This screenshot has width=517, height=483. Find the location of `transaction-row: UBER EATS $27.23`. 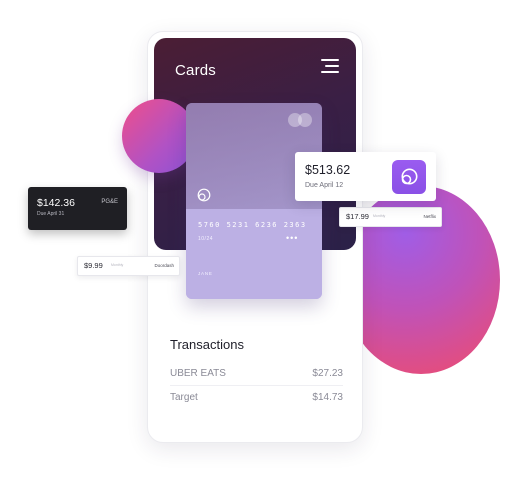

transaction-row: UBER EATS $27.23 is located at coordinates (256, 373).